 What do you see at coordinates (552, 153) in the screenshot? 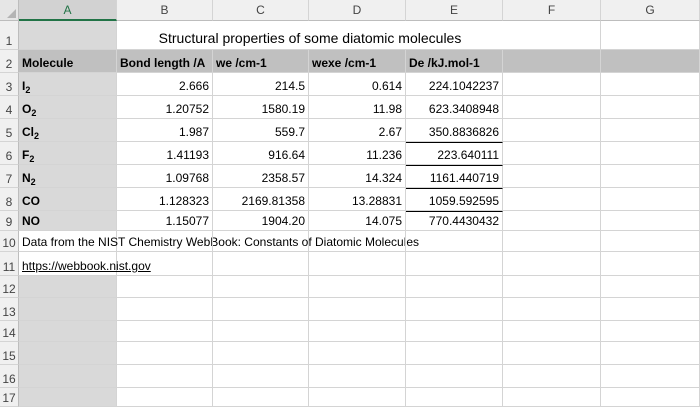
I see `cell-f6` at bounding box center [552, 153].